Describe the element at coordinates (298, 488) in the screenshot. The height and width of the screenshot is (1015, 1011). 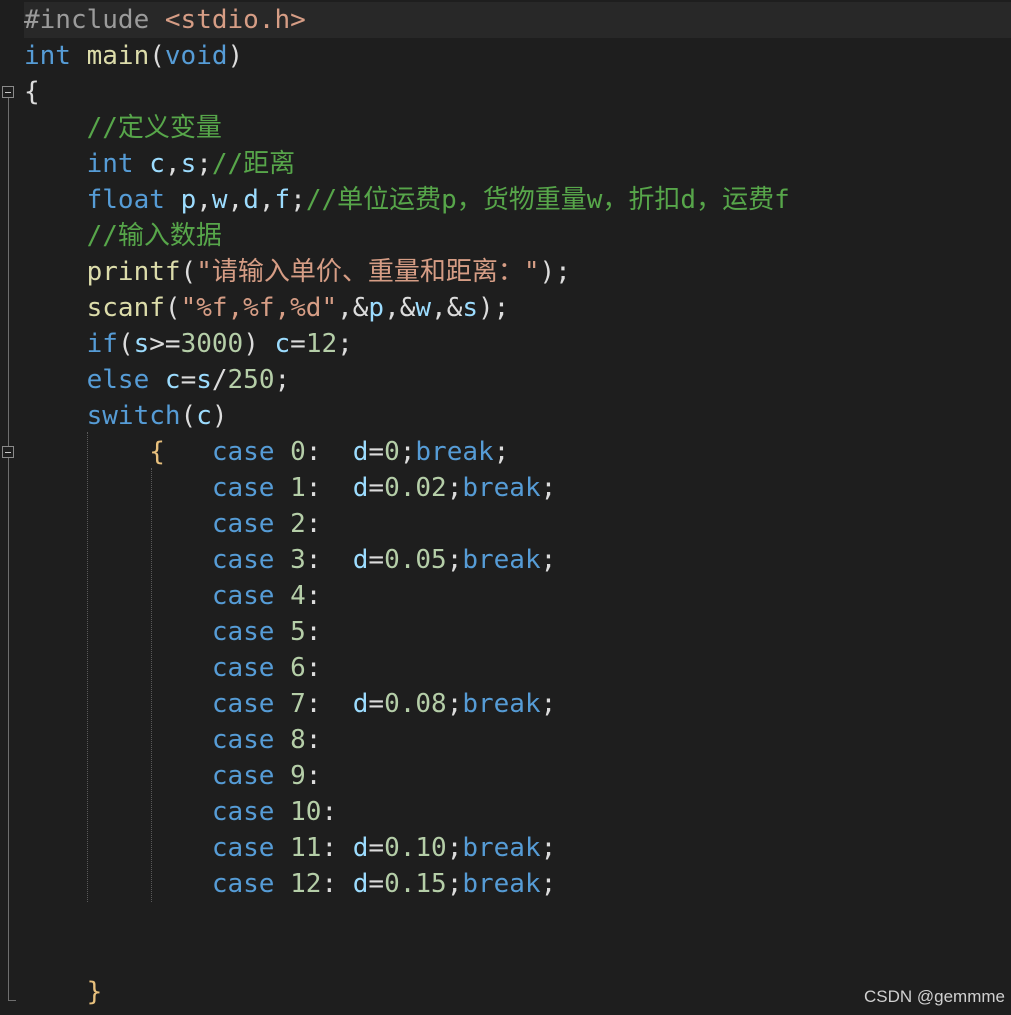
I see `code-token: 1` at that location.